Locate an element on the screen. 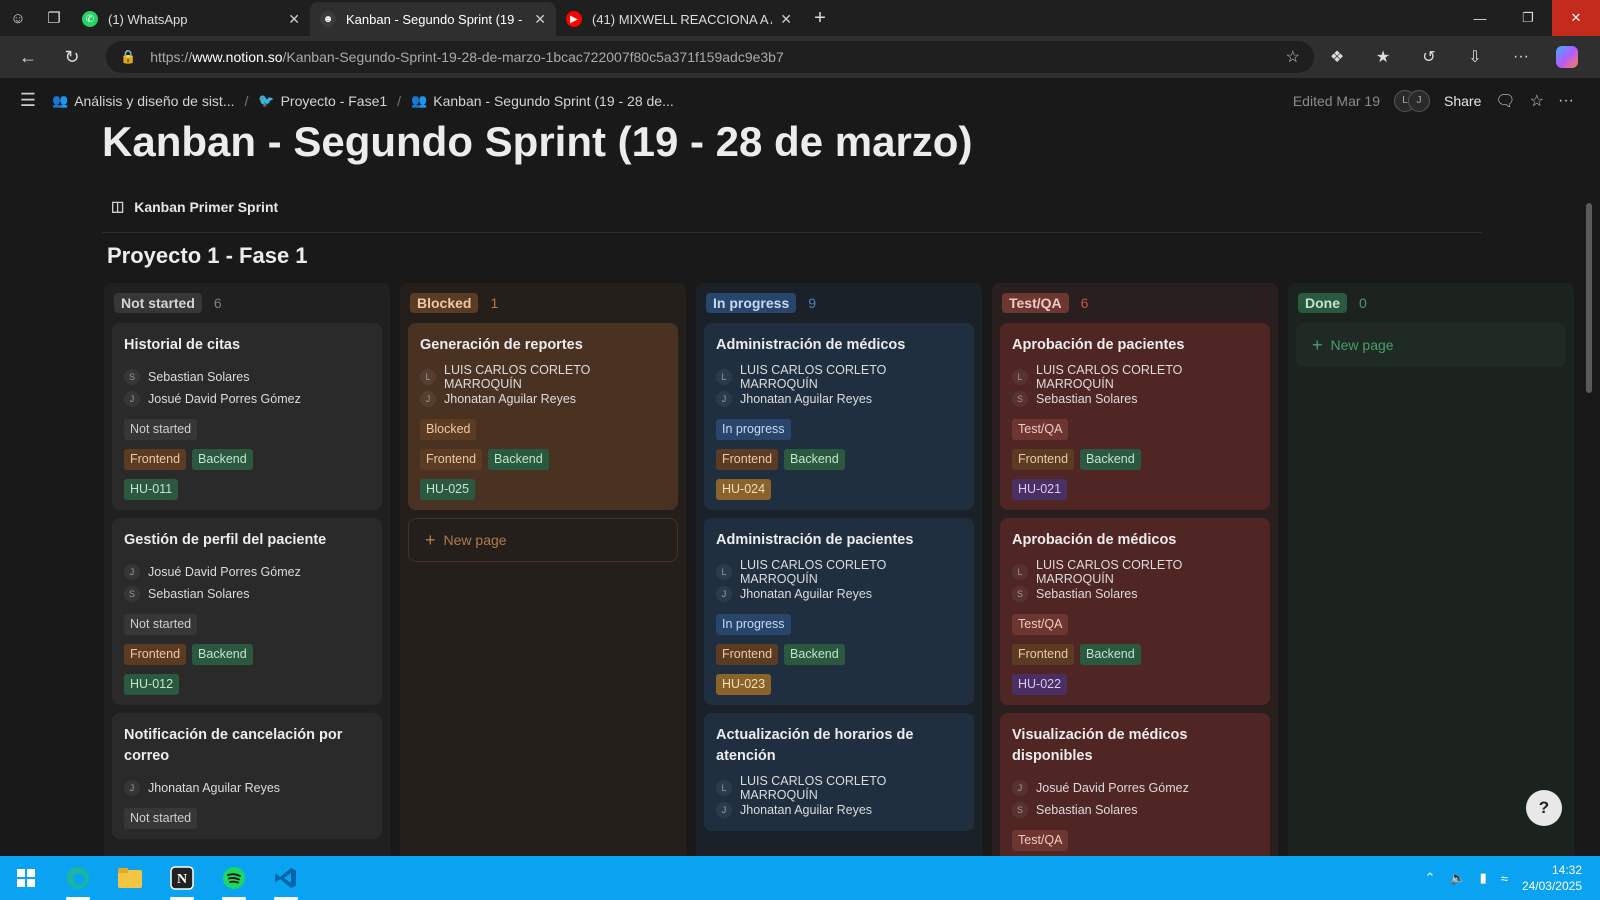  system-tray: ⌃ 🔈 ▮ ≈ 14:32 24/03/2025 is located at coordinates (1503, 878).